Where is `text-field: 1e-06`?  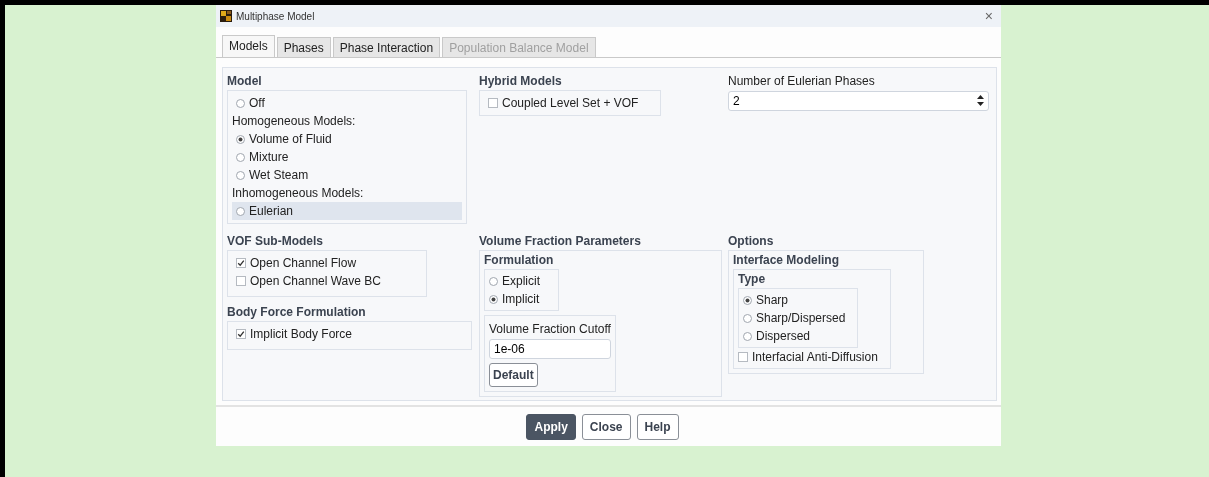
text-field: 1e-06 is located at coordinates (550, 349).